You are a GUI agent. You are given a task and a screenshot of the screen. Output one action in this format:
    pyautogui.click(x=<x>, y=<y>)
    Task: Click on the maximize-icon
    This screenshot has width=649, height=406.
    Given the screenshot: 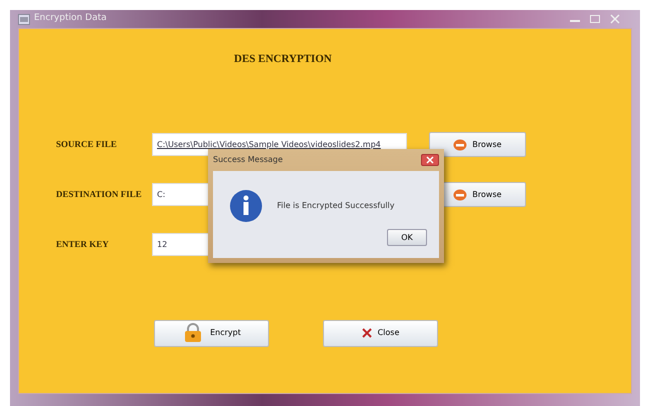 What is the action you would take?
    pyautogui.click(x=595, y=19)
    